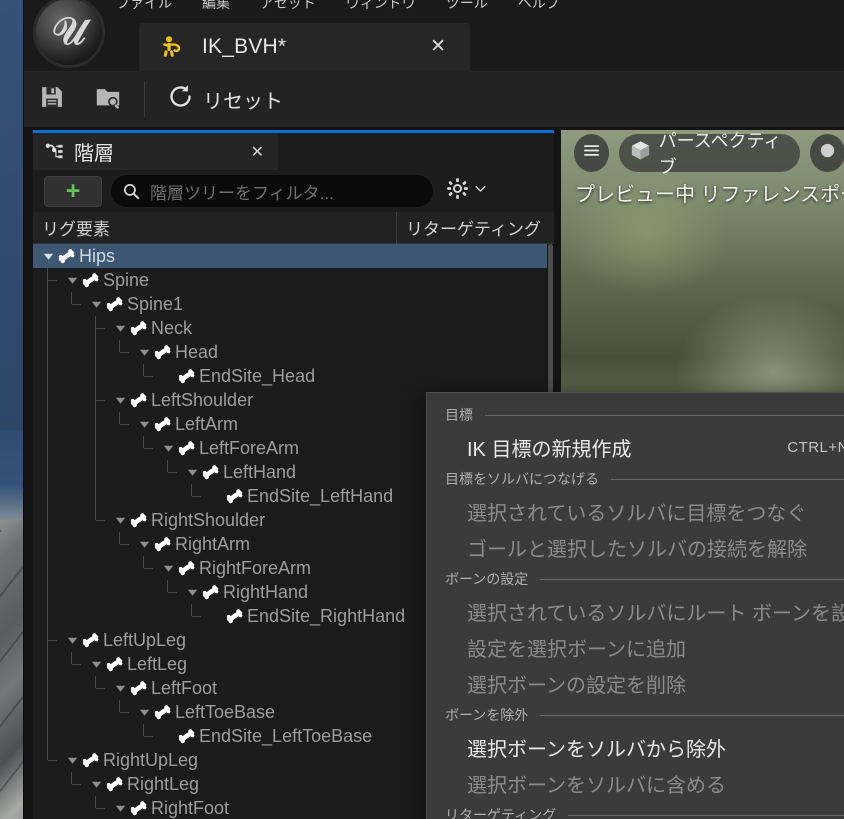 This screenshot has height=819, width=844. Describe the element at coordinates (293, 256) in the screenshot. I see `tree-row: Hips` at that location.